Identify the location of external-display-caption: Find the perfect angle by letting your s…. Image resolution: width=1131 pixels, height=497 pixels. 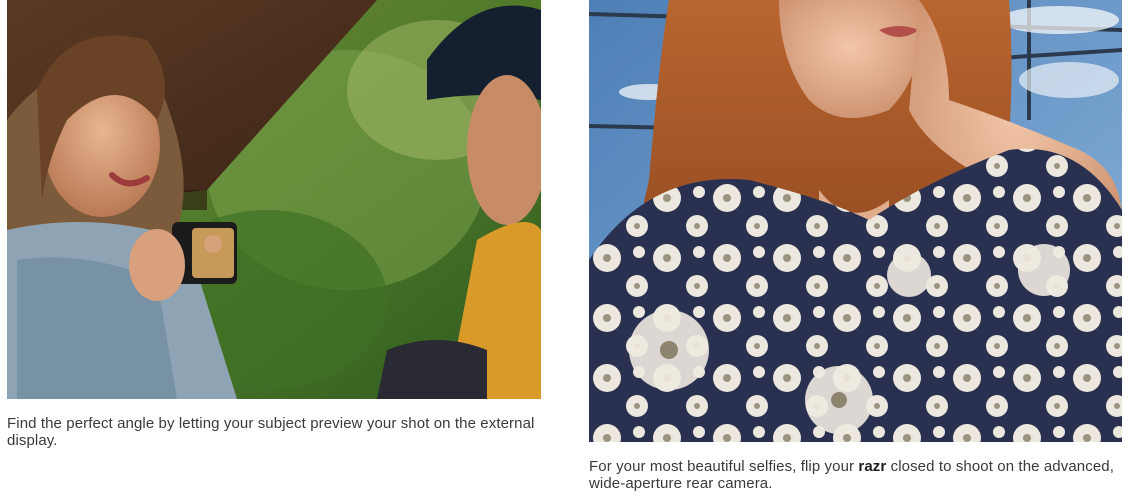
(271, 432).